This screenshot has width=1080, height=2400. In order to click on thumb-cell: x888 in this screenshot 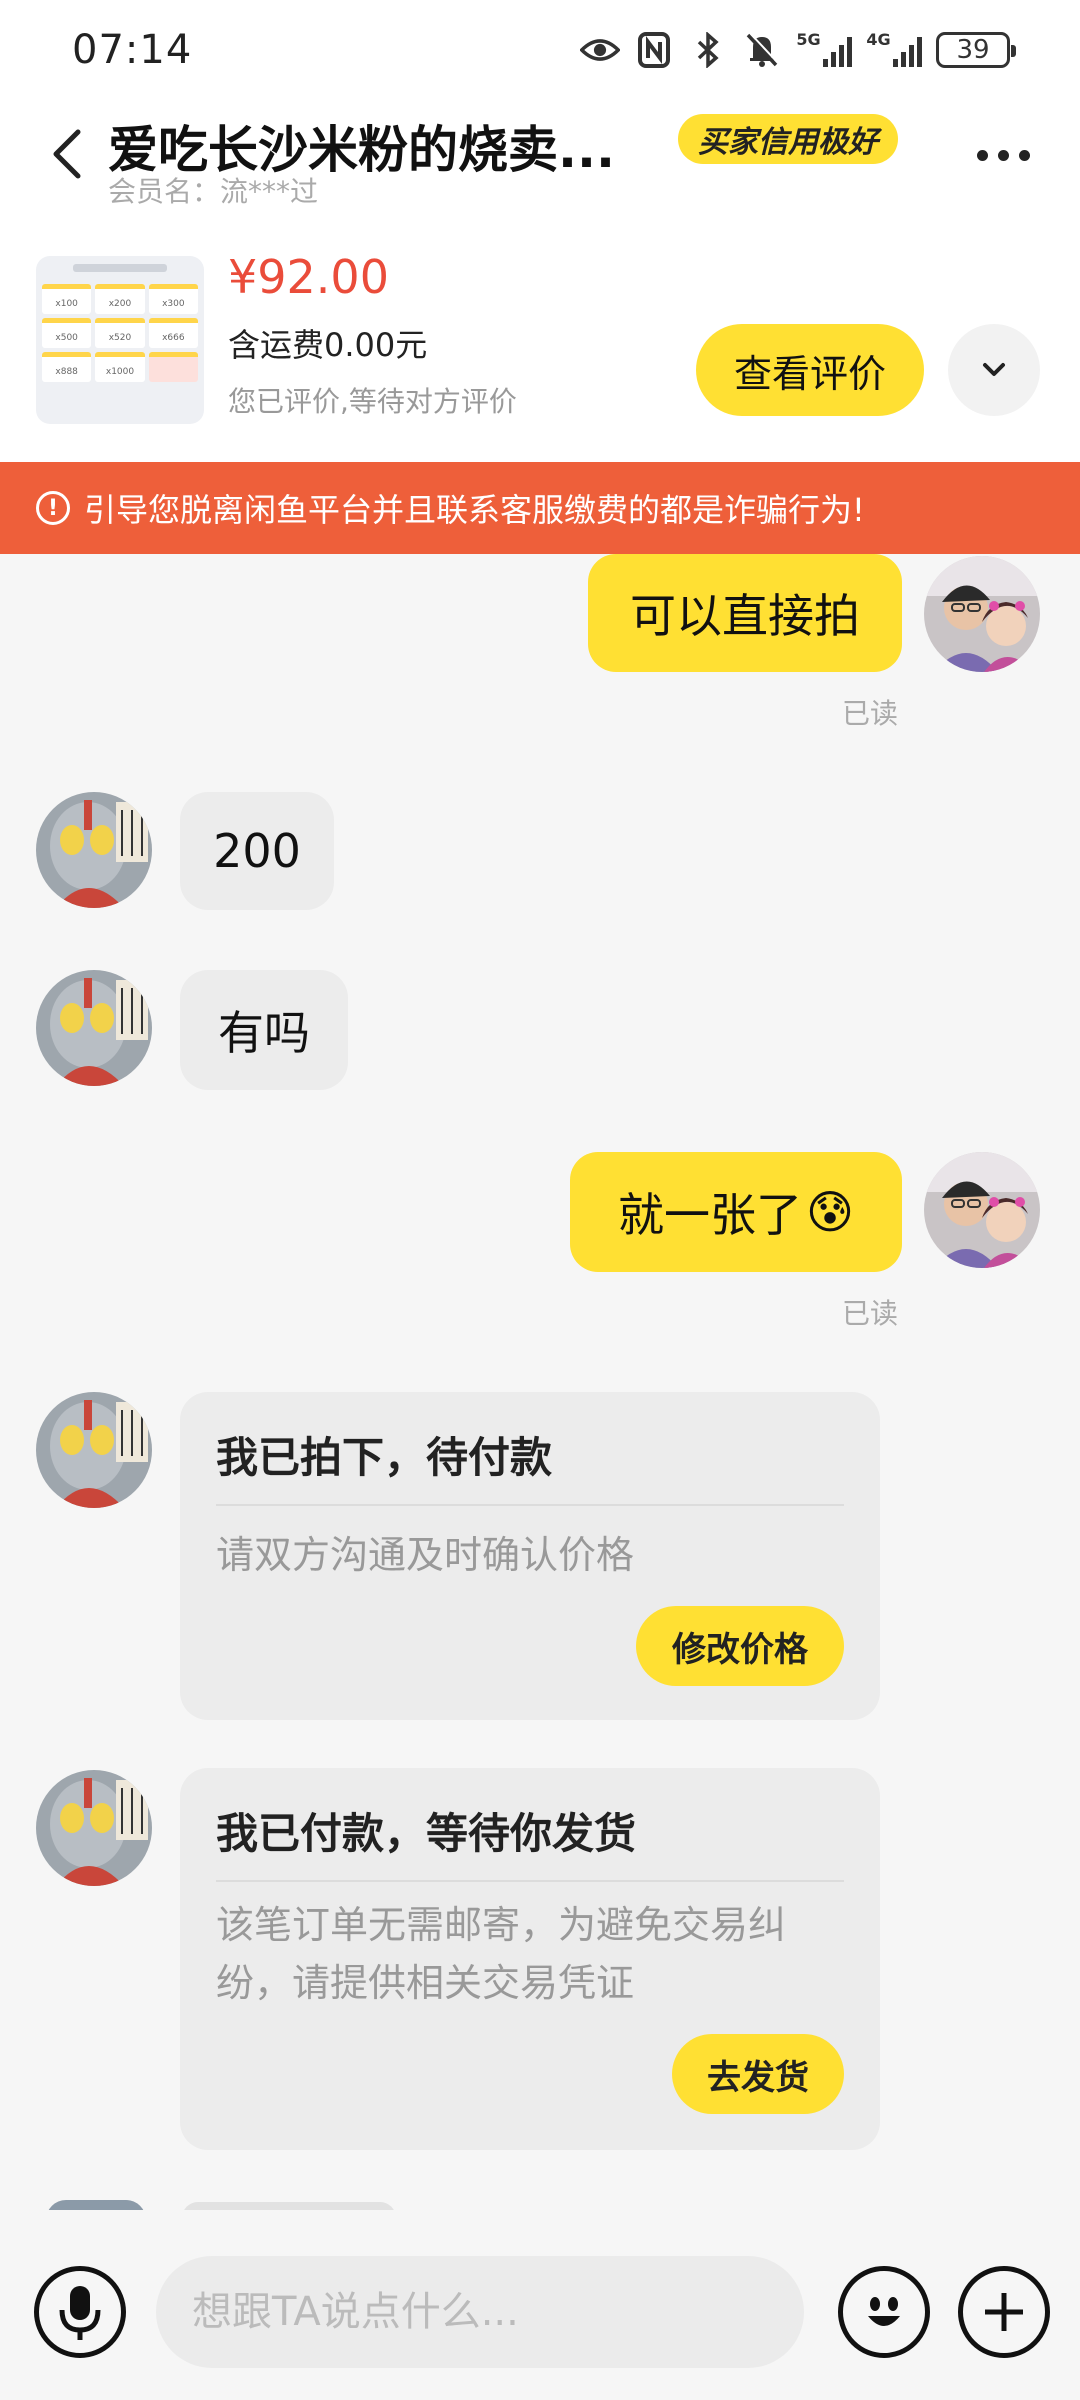, I will do `click(67, 367)`.